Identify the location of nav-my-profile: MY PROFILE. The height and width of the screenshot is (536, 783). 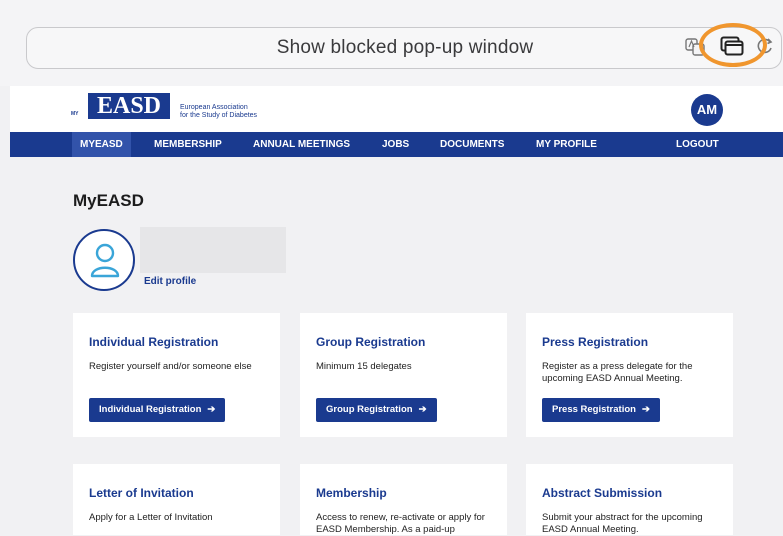
(566, 144).